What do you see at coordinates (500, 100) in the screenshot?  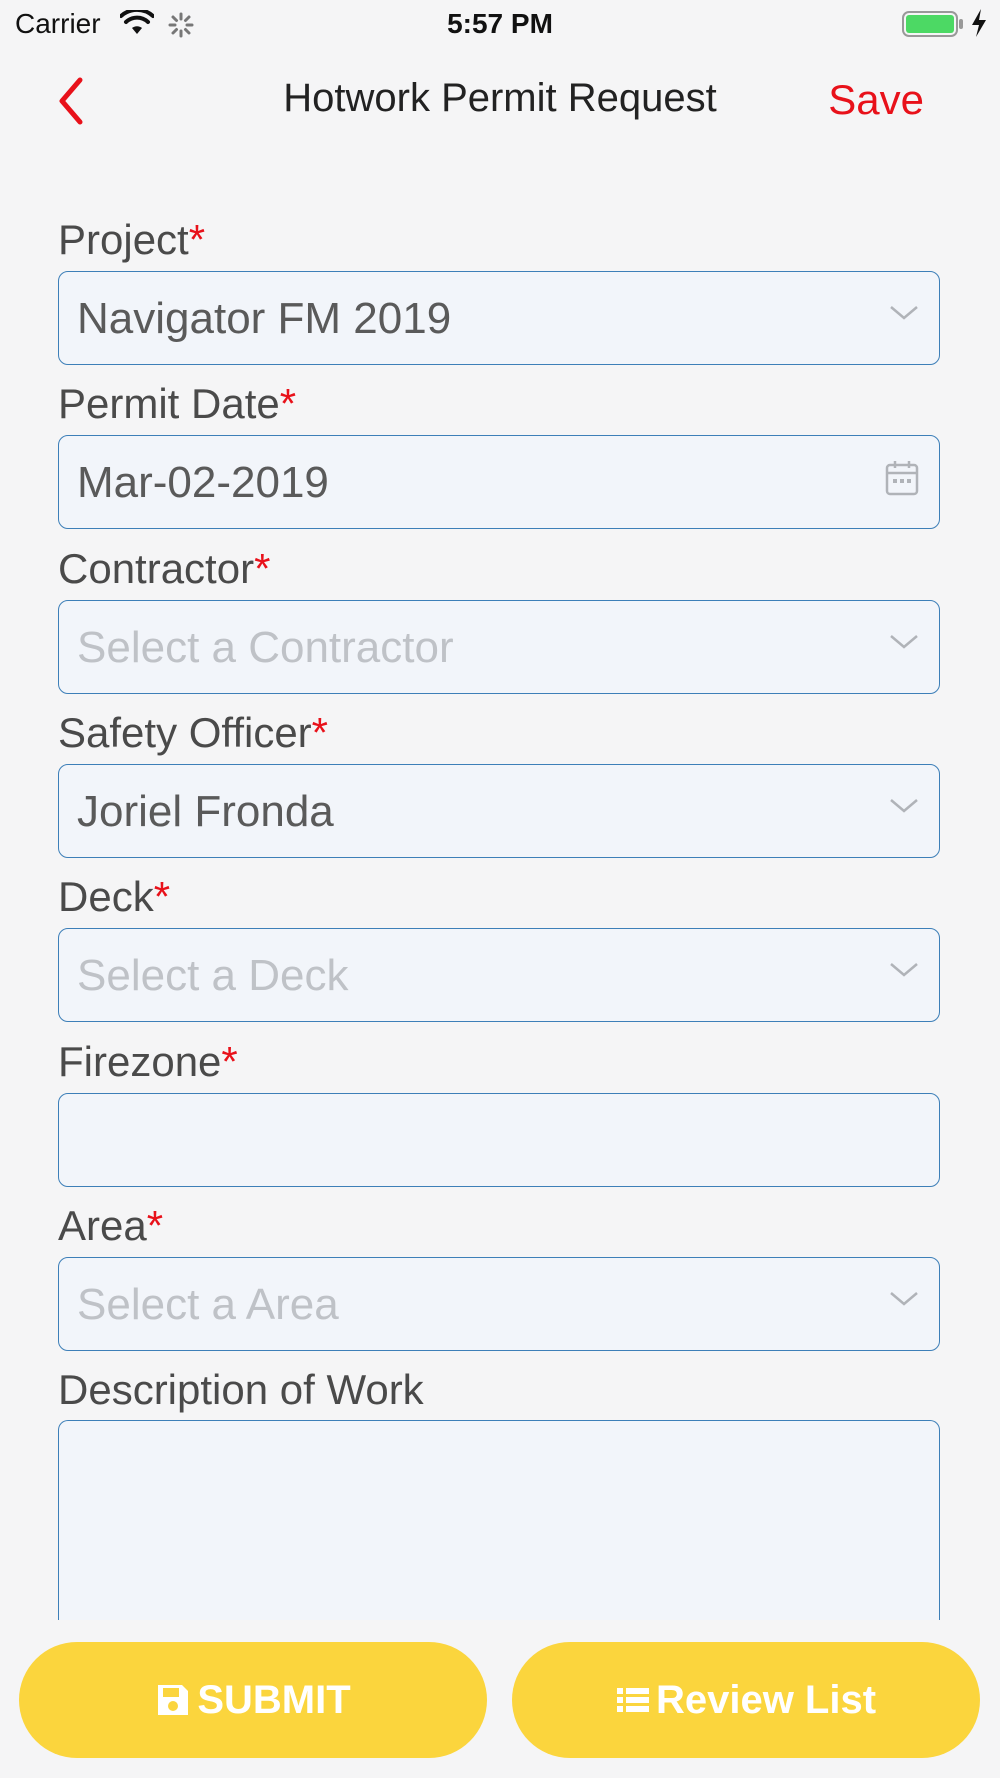 I see `navigation-bar: Hotwork Permit Request Save` at bounding box center [500, 100].